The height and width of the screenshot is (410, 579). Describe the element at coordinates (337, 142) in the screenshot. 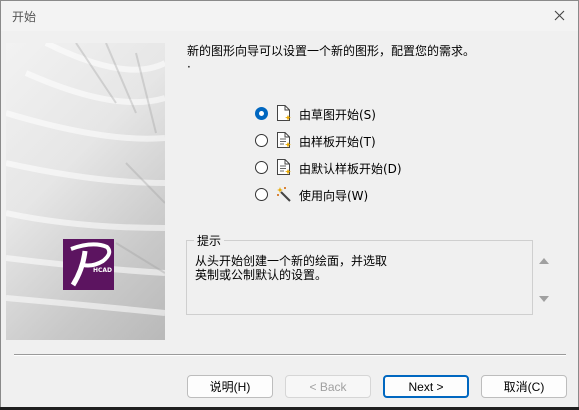

I see `option-label: 由样板开始(T)` at that location.